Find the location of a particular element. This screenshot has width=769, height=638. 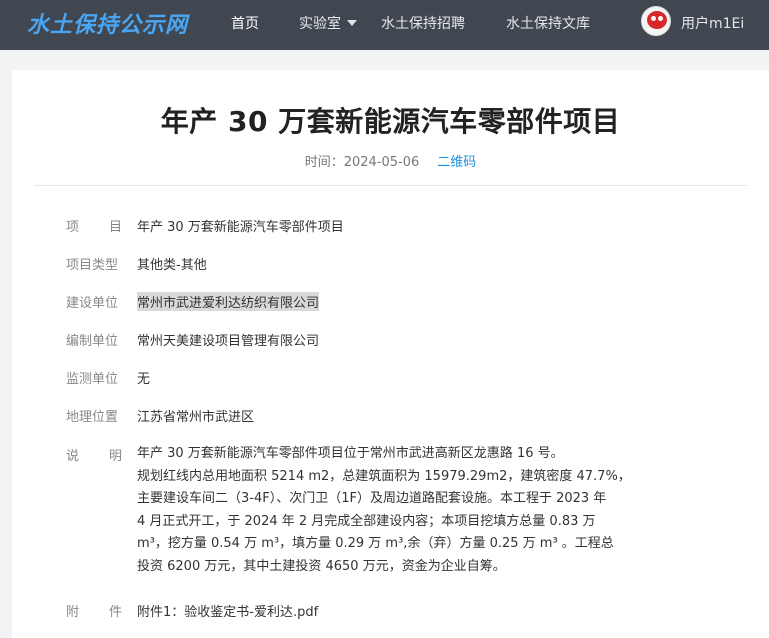

nav-lab-label: 实验室 is located at coordinates (320, 24).